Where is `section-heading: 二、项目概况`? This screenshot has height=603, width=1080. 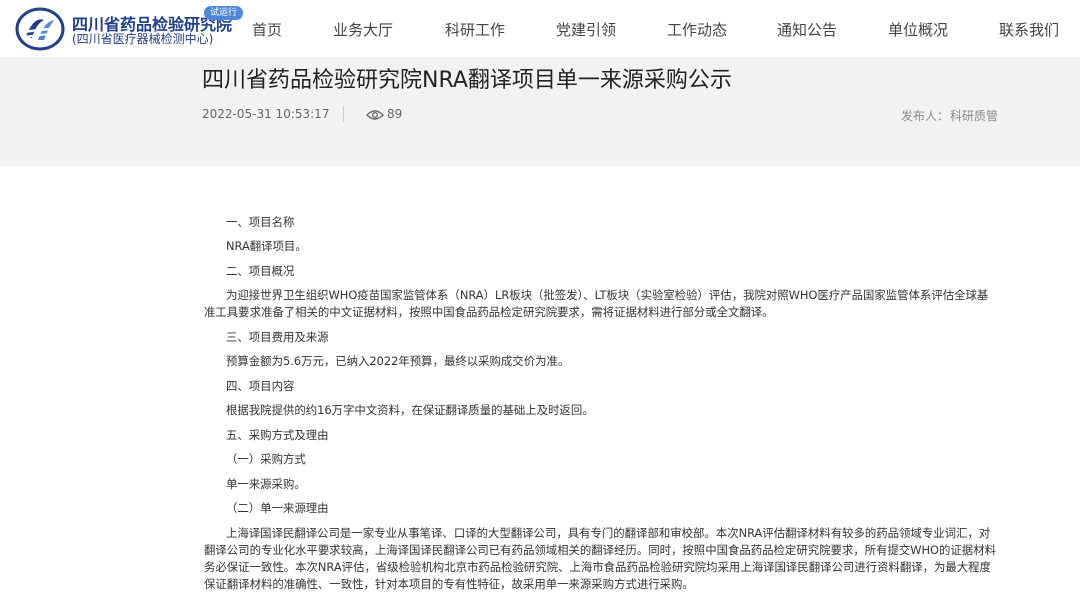
section-heading: 二、项目概况 is located at coordinates (260, 271).